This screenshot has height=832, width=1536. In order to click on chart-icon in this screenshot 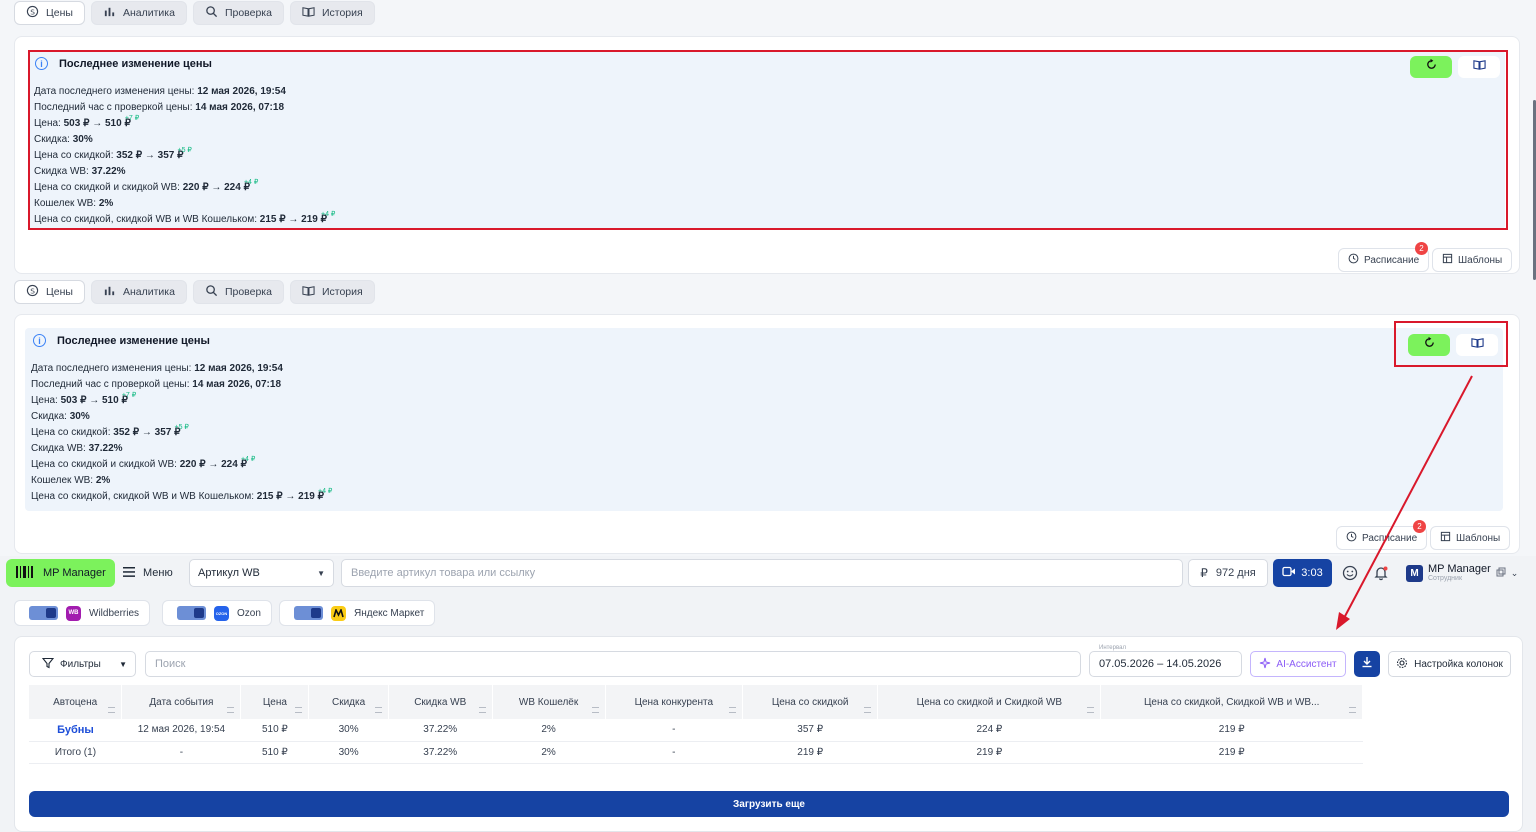, I will do `click(109, 292)`.